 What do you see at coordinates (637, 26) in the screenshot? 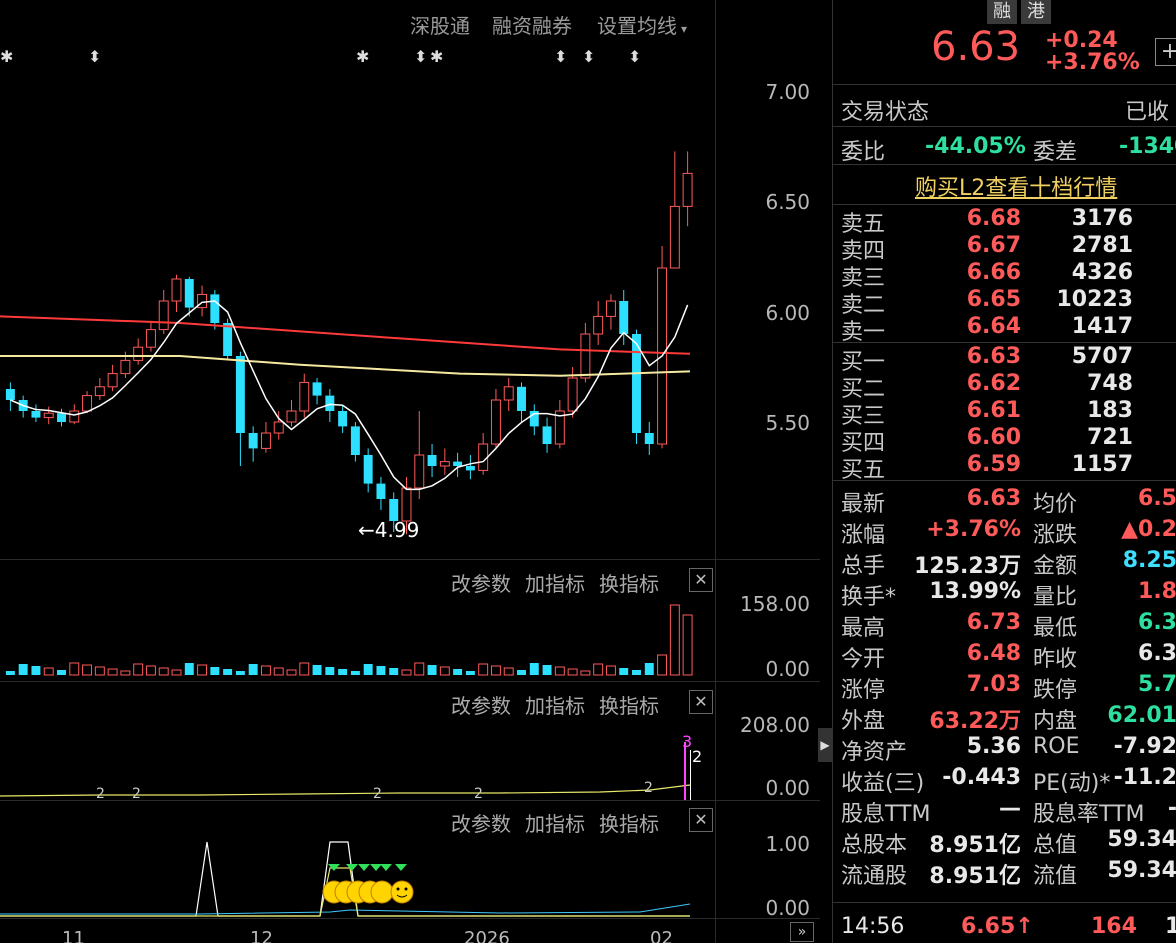
I see `ma-settings-label: 设置均线` at bounding box center [637, 26].